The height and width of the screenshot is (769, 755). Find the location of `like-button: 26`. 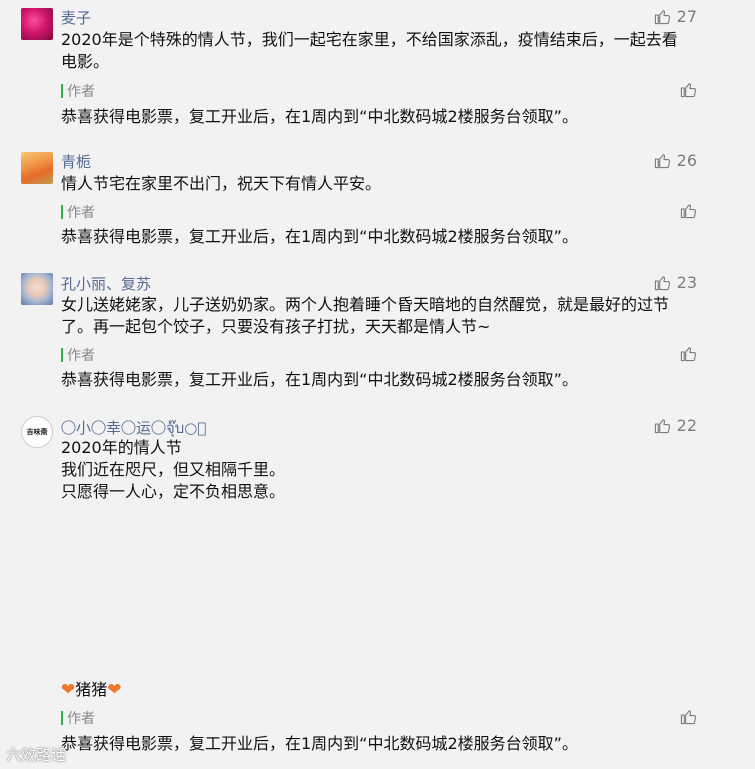

like-button: 26 is located at coordinates (675, 160).